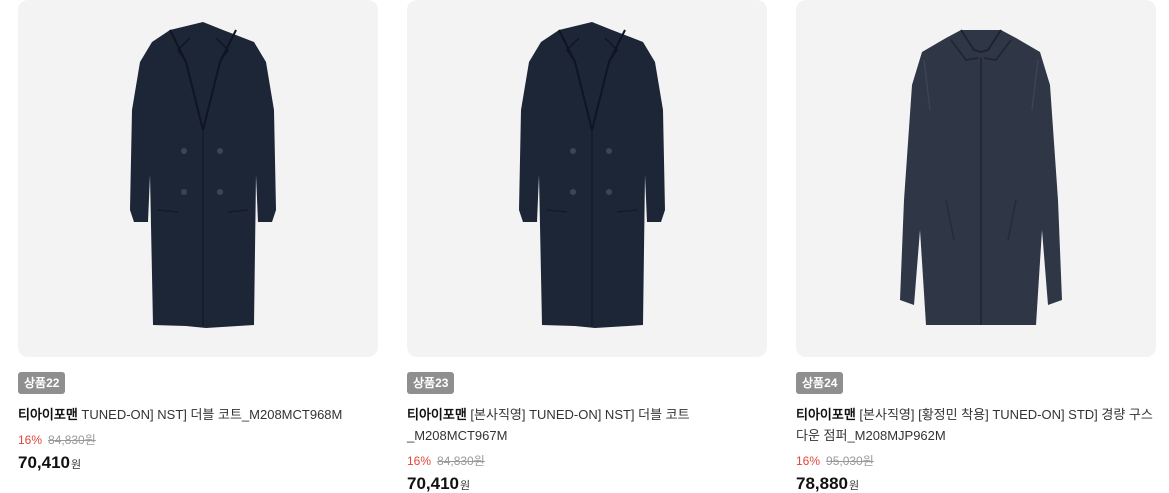  Describe the element at coordinates (820, 383) in the screenshot. I see `product-badge: 상품24` at that location.